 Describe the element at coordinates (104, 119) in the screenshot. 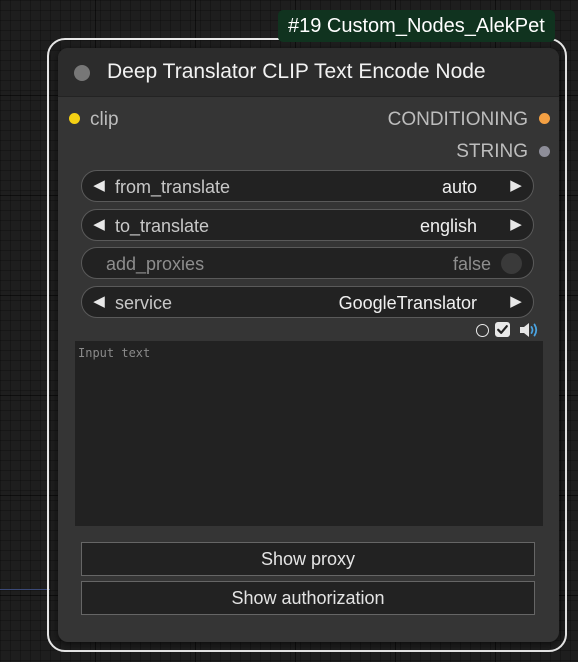

I see `input-slot-clip-label: clip` at that location.